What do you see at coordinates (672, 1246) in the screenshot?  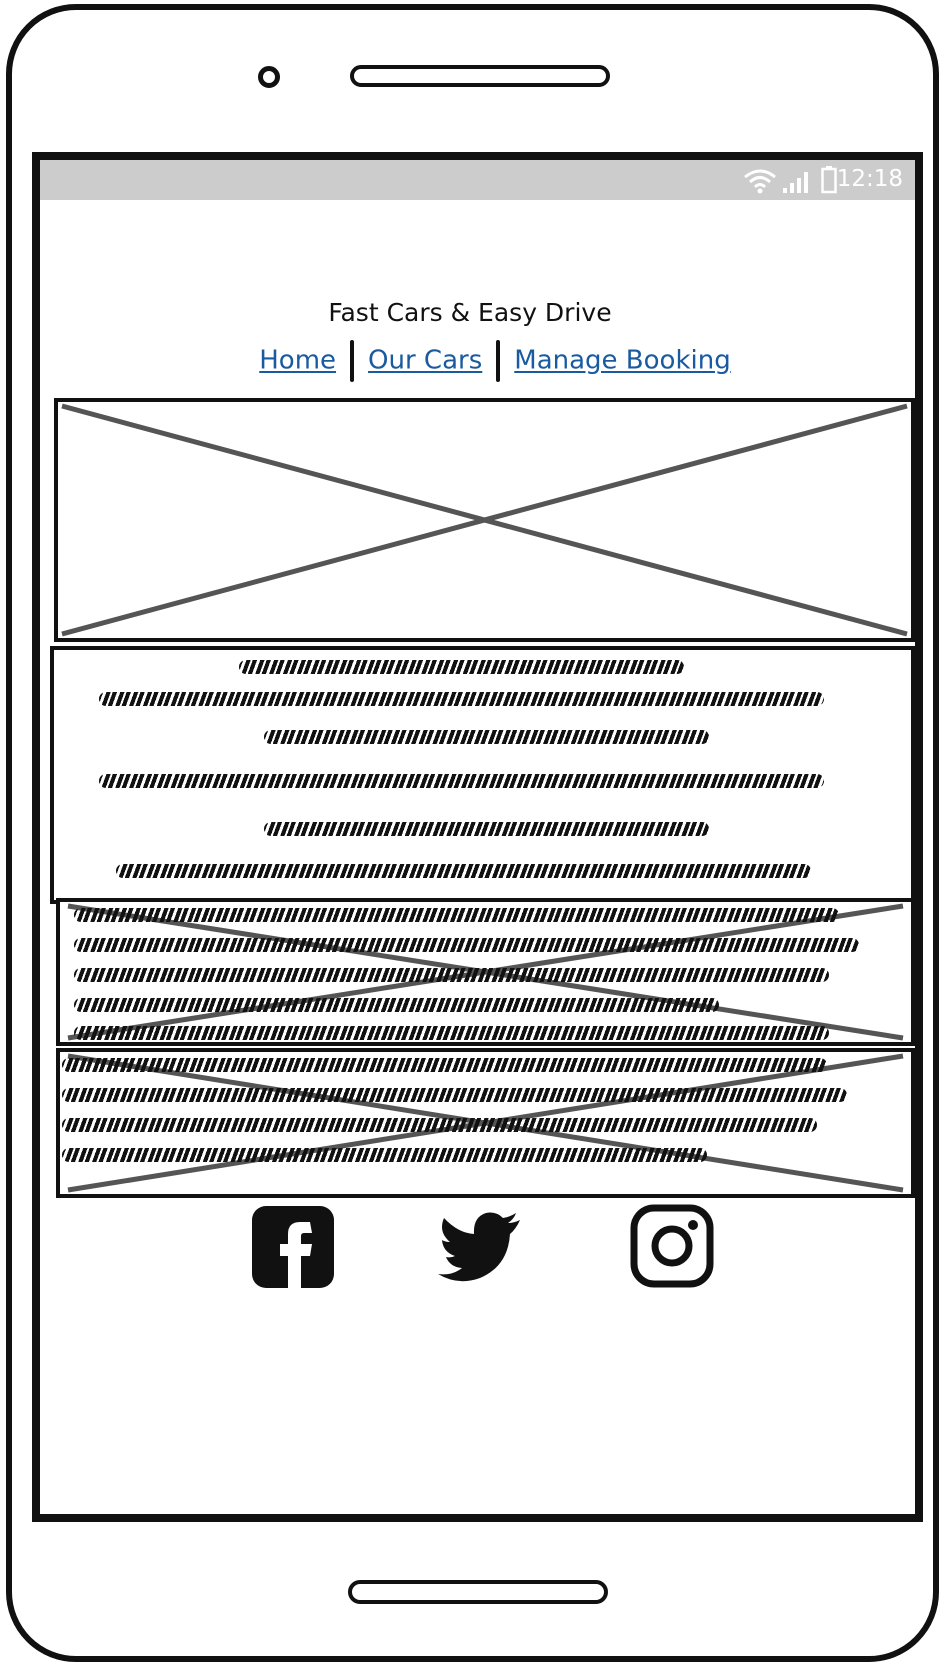 I see `instagram-icon` at bounding box center [672, 1246].